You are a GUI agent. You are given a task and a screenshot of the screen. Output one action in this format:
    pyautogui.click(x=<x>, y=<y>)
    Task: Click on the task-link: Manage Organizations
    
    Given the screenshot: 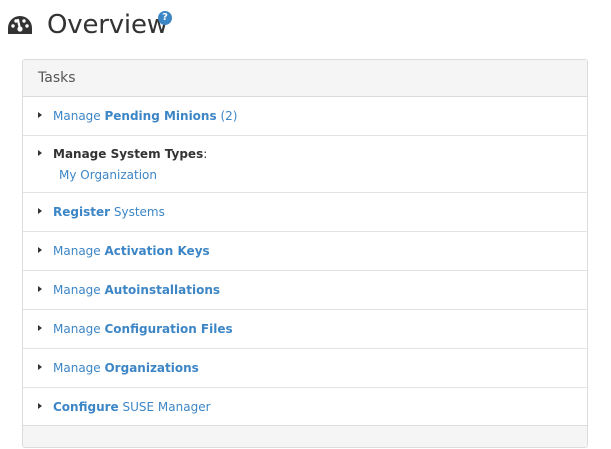 What is the action you would take?
    pyautogui.click(x=126, y=368)
    